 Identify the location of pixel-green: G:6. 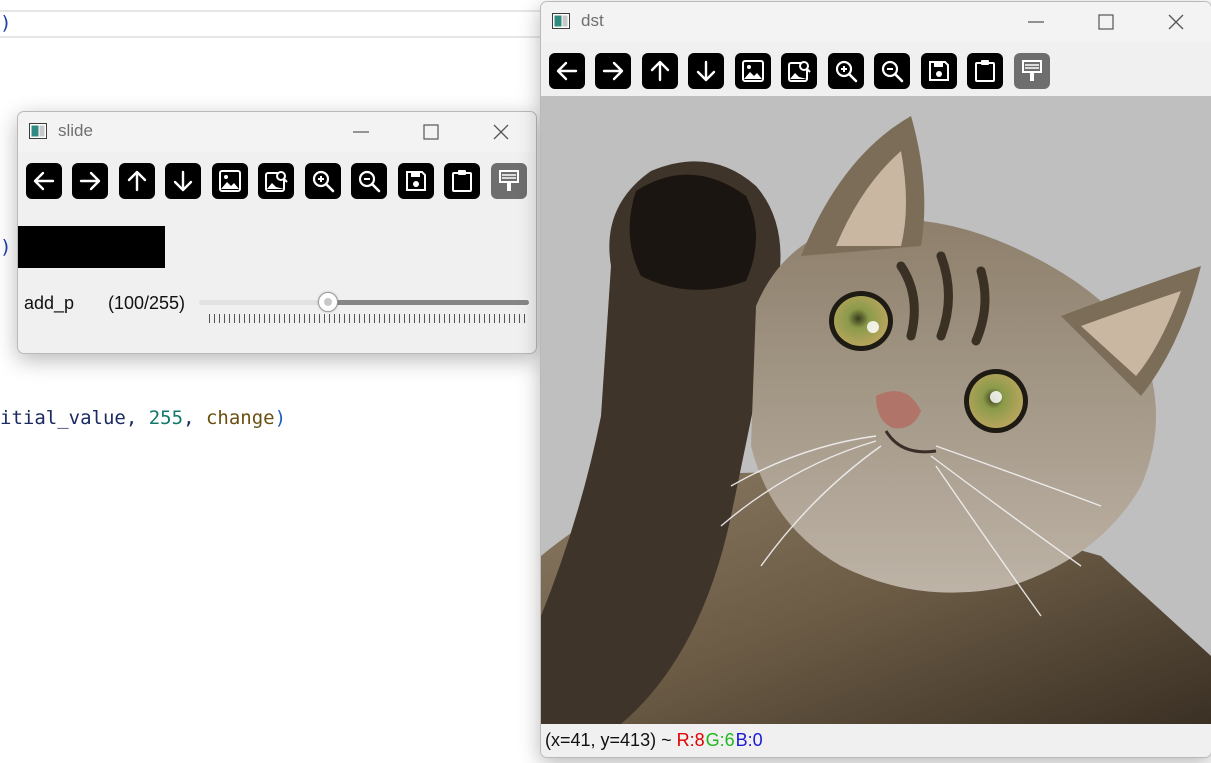
(720, 740).